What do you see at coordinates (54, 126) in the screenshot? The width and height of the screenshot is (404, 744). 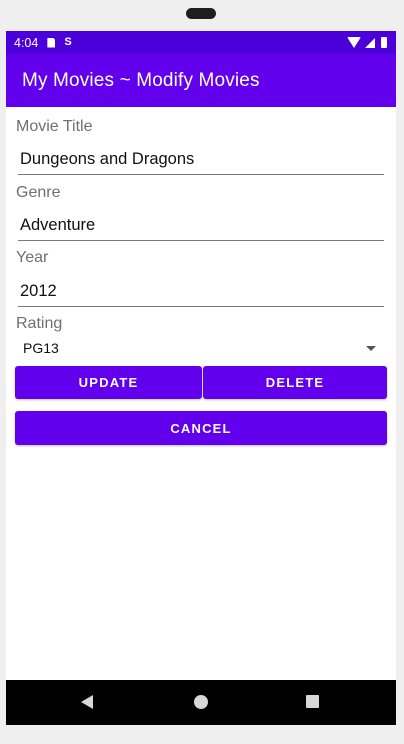 I see `movie-title-label: Movie Title` at bounding box center [54, 126].